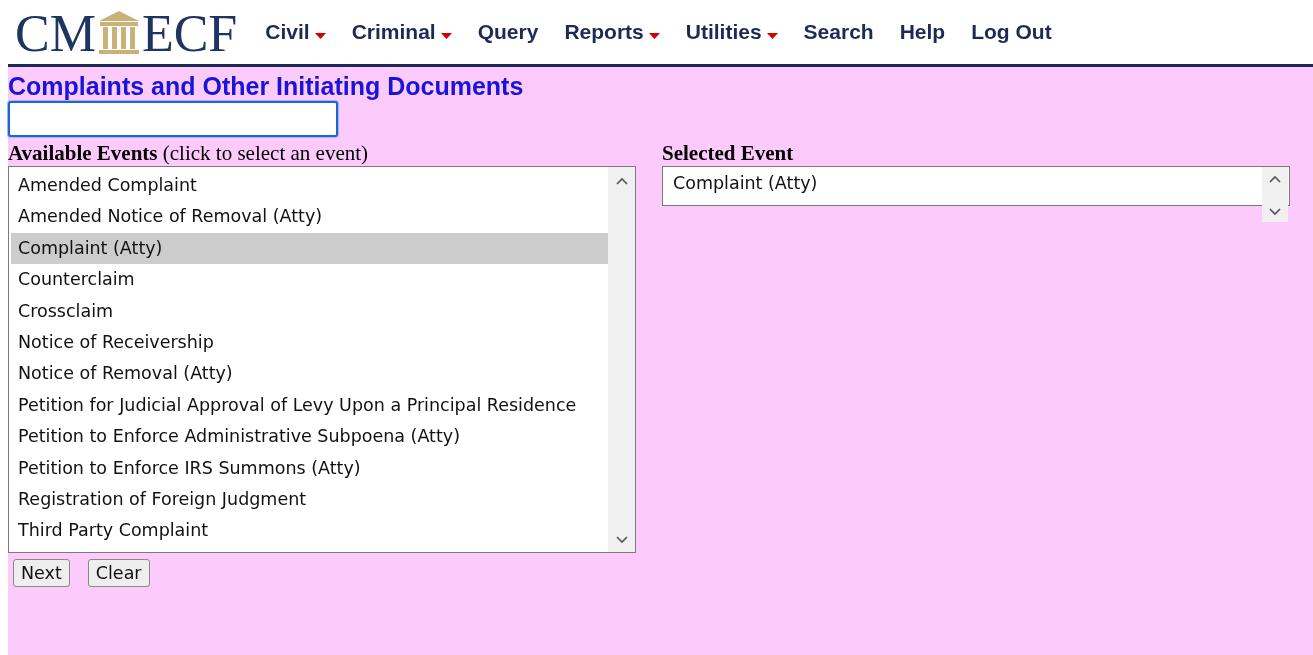 The height and width of the screenshot is (655, 1313). What do you see at coordinates (309, 374) in the screenshot?
I see `event-option: Notice of Removal (Atty)` at bounding box center [309, 374].